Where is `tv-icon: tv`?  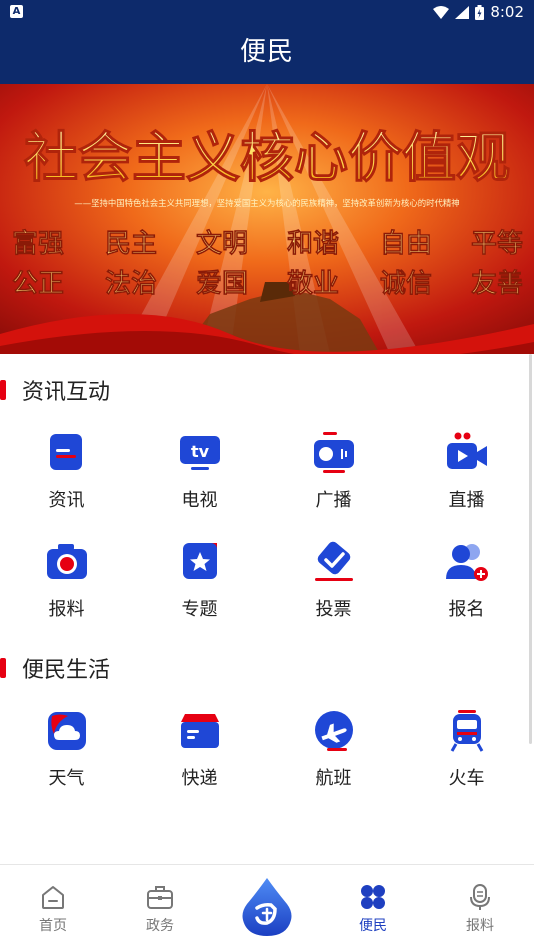 tv-icon: tv is located at coordinates (200, 453).